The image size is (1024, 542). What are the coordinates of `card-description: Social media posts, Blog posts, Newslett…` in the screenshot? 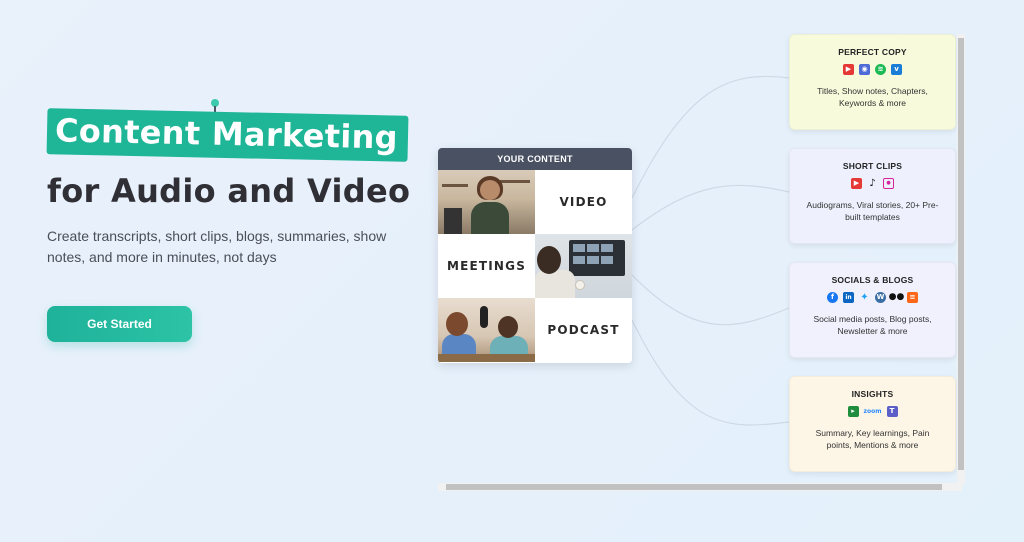 It's located at (872, 325).